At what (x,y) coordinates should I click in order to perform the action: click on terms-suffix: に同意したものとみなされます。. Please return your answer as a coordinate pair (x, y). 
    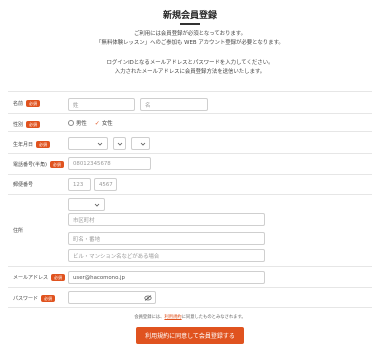
    Looking at the image, I should click on (213, 317).